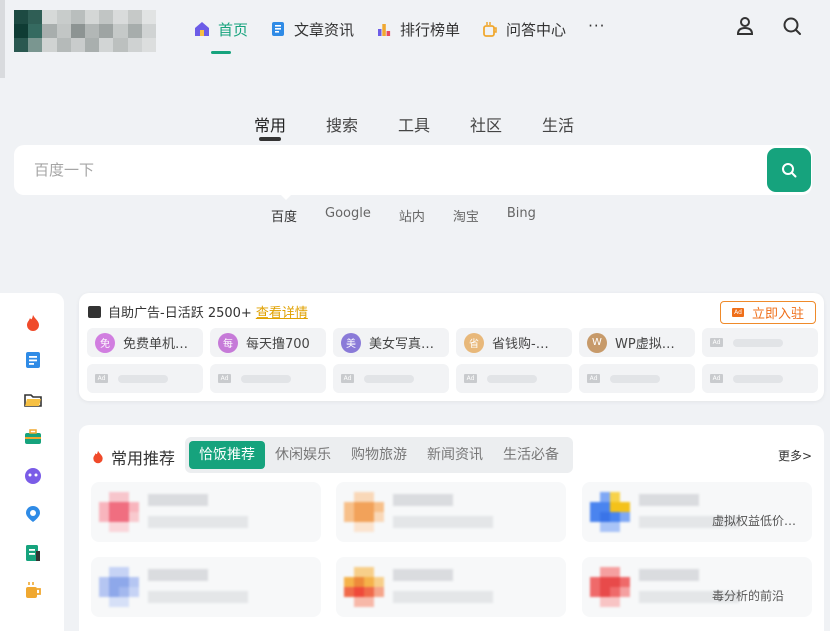  I want to click on search-box, so click(413, 170).